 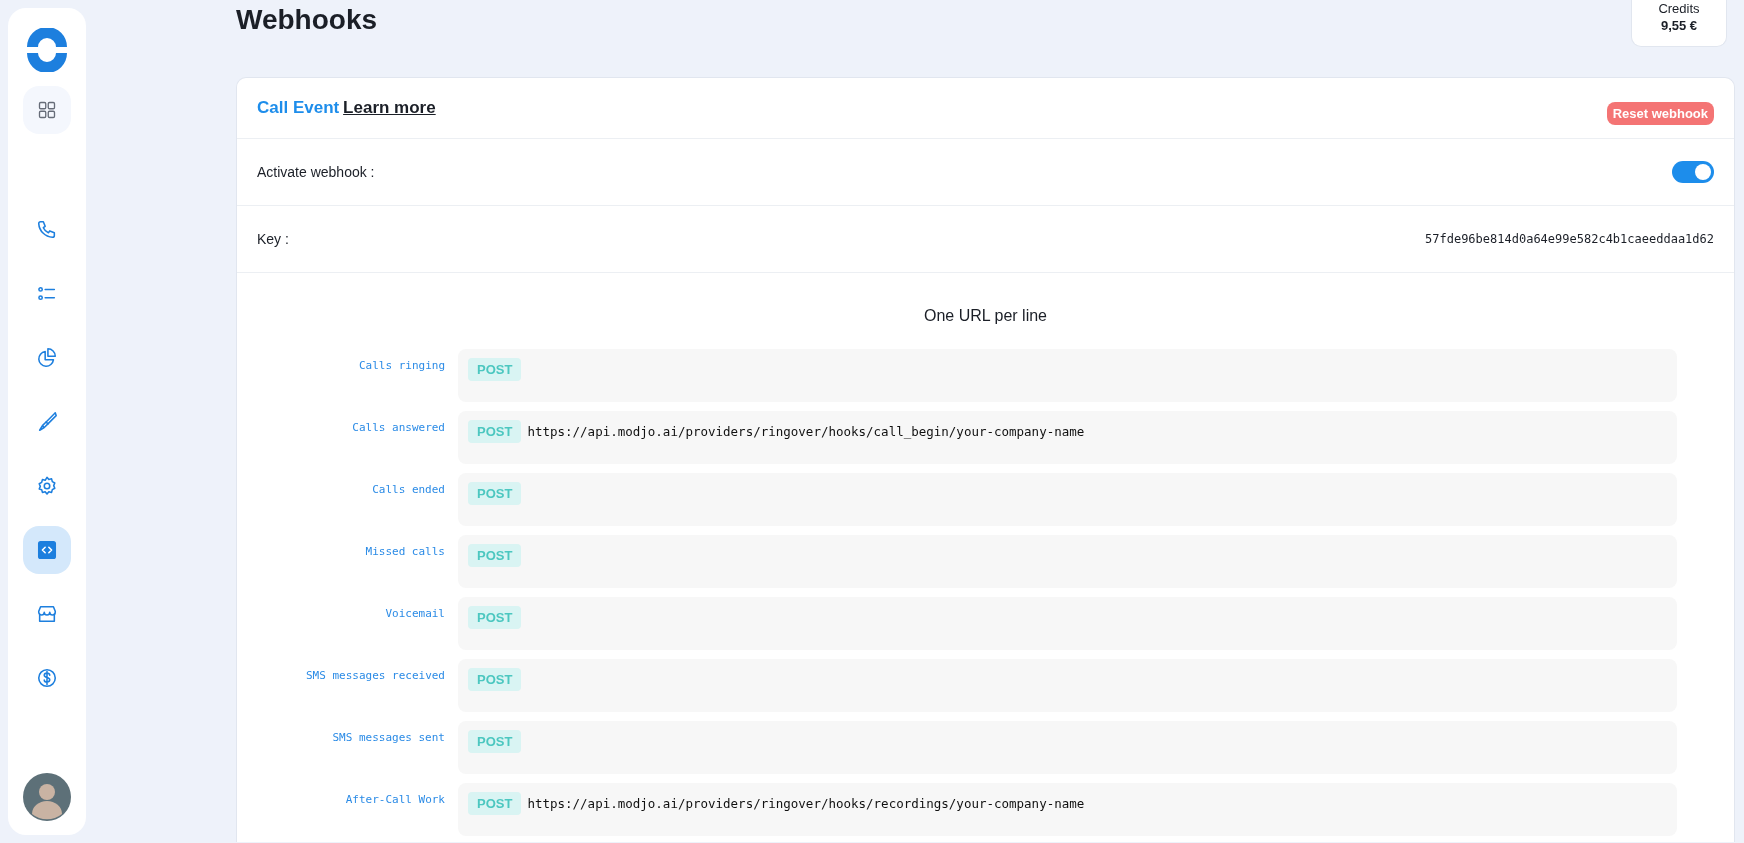 I want to click on hint-text: One URL per line, so click(x=985, y=316).